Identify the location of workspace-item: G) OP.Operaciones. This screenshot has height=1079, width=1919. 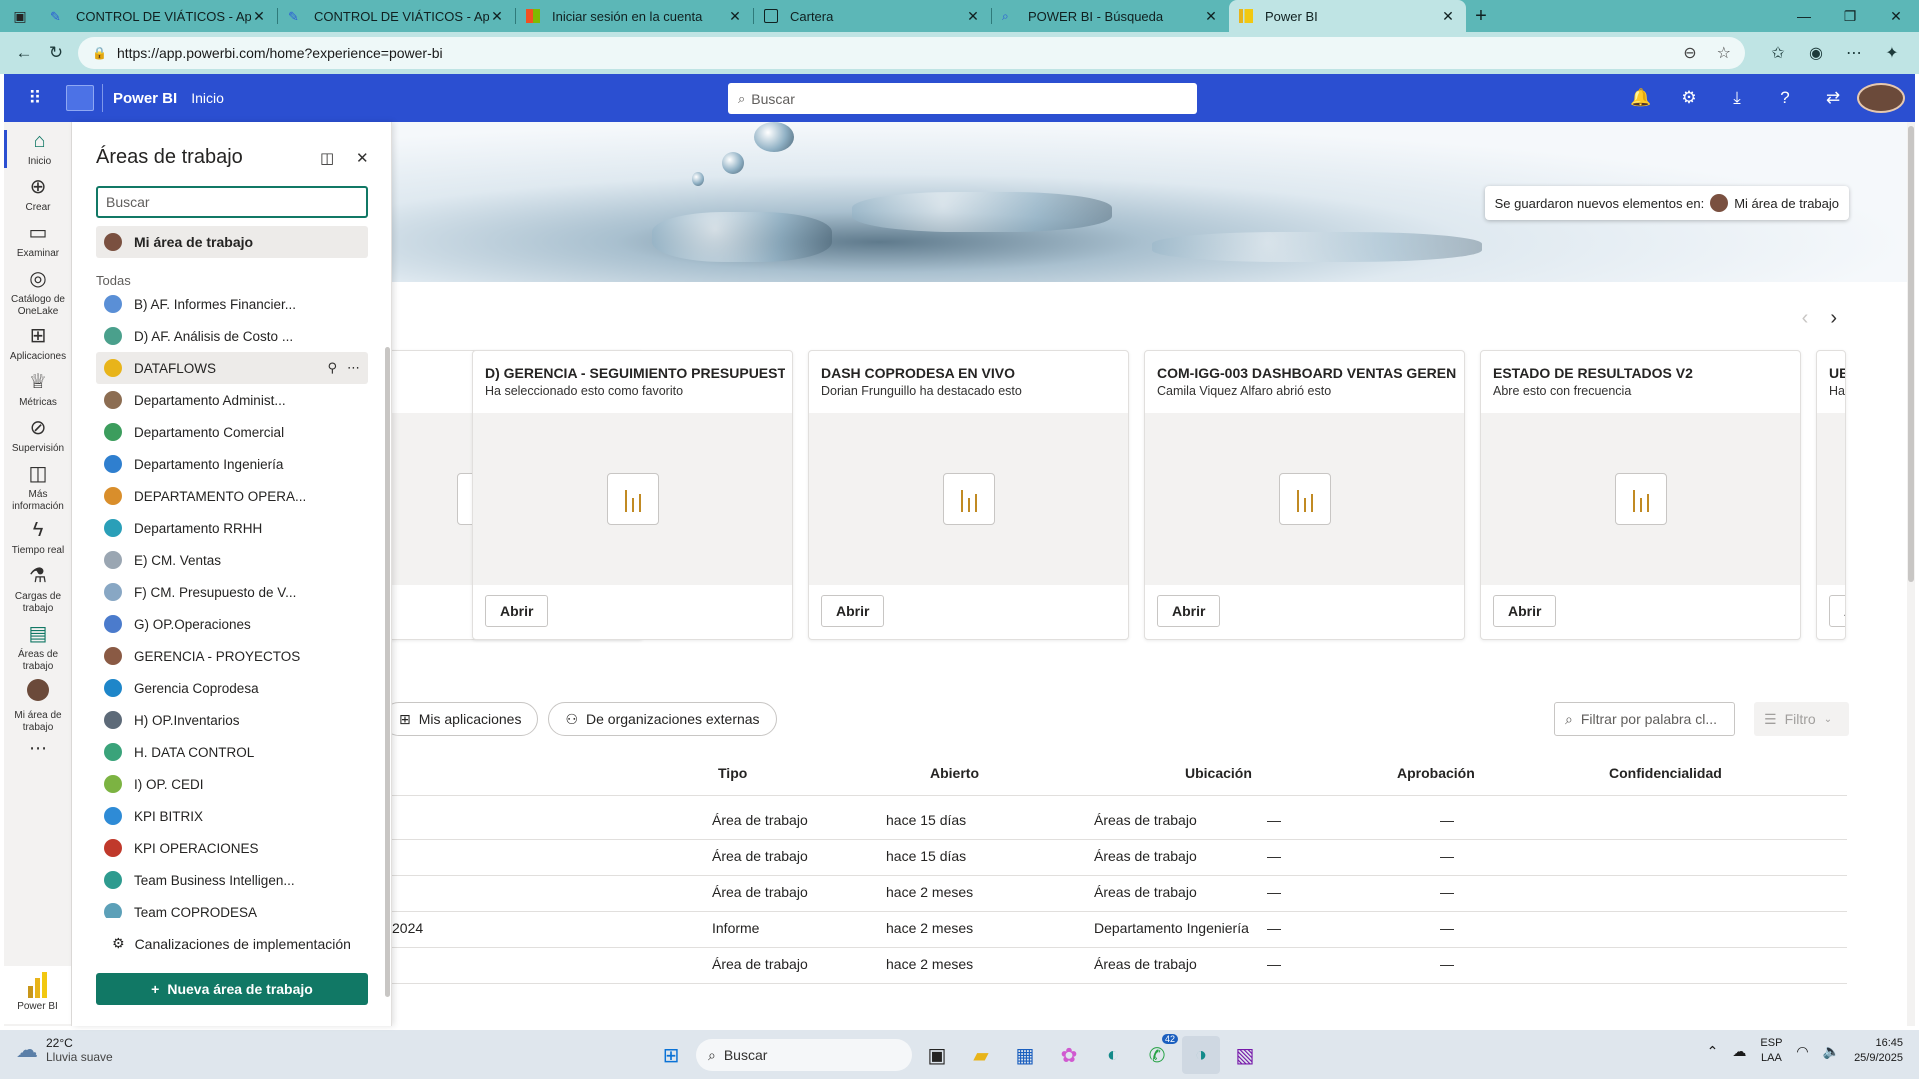
(232, 624).